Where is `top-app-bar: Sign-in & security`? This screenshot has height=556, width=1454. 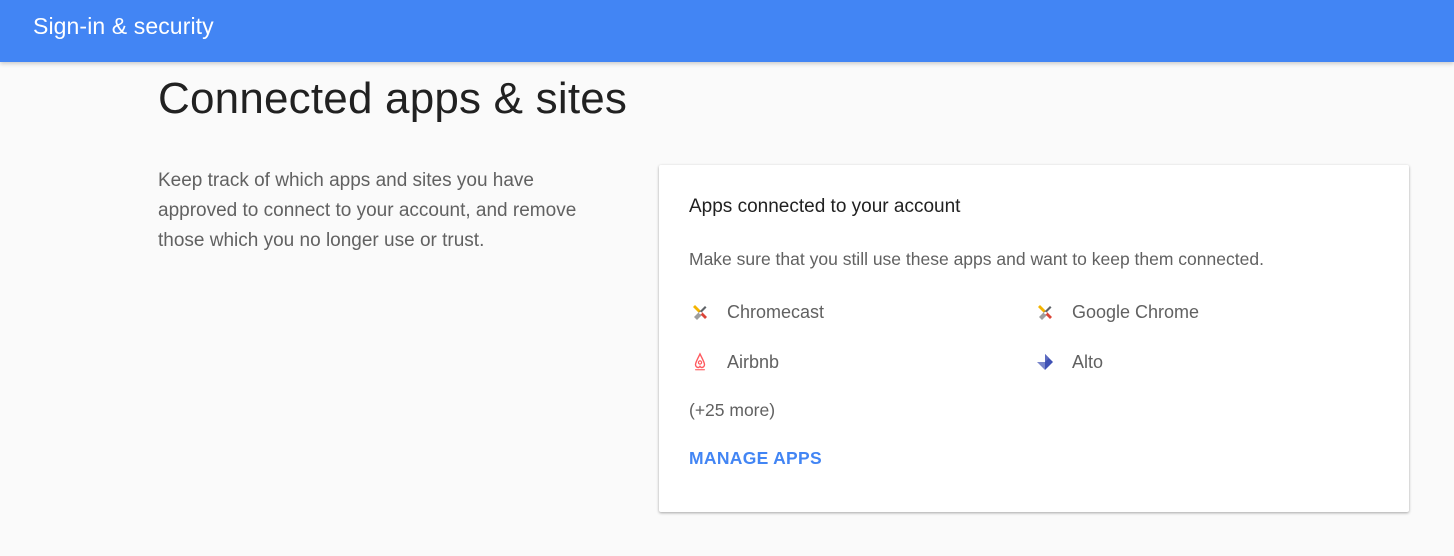 top-app-bar: Sign-in & security is located at coordinates (727, 31).